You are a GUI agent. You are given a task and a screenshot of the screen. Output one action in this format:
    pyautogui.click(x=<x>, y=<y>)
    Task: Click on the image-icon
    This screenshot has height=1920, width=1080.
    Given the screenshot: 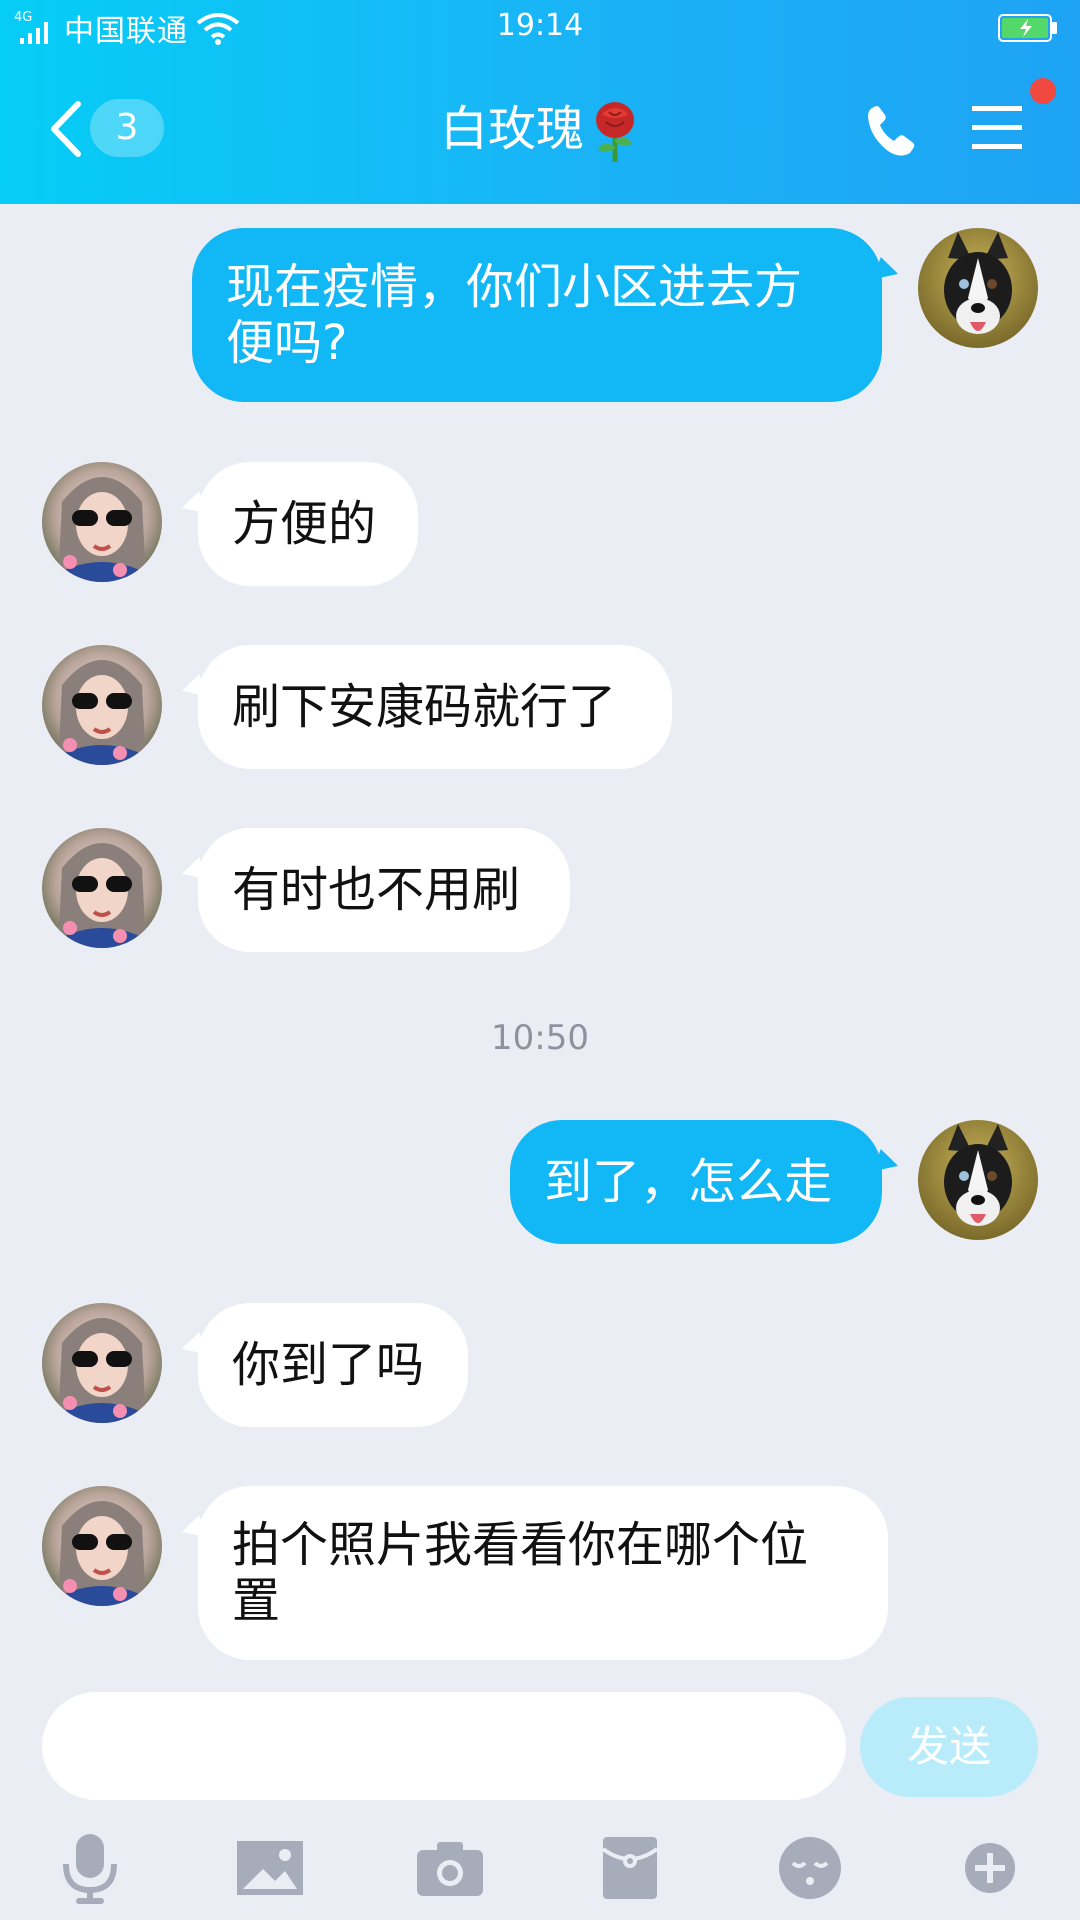 What is the action you would take?
    pyautogui.click(x=270, y=1868)
    